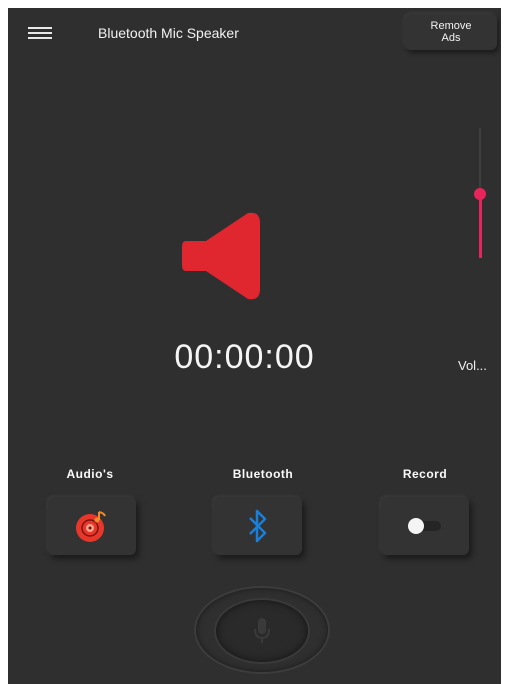 This screenshot has height=684, width=509. I want to click on hamburger-menu-icon, so click(40, 34).